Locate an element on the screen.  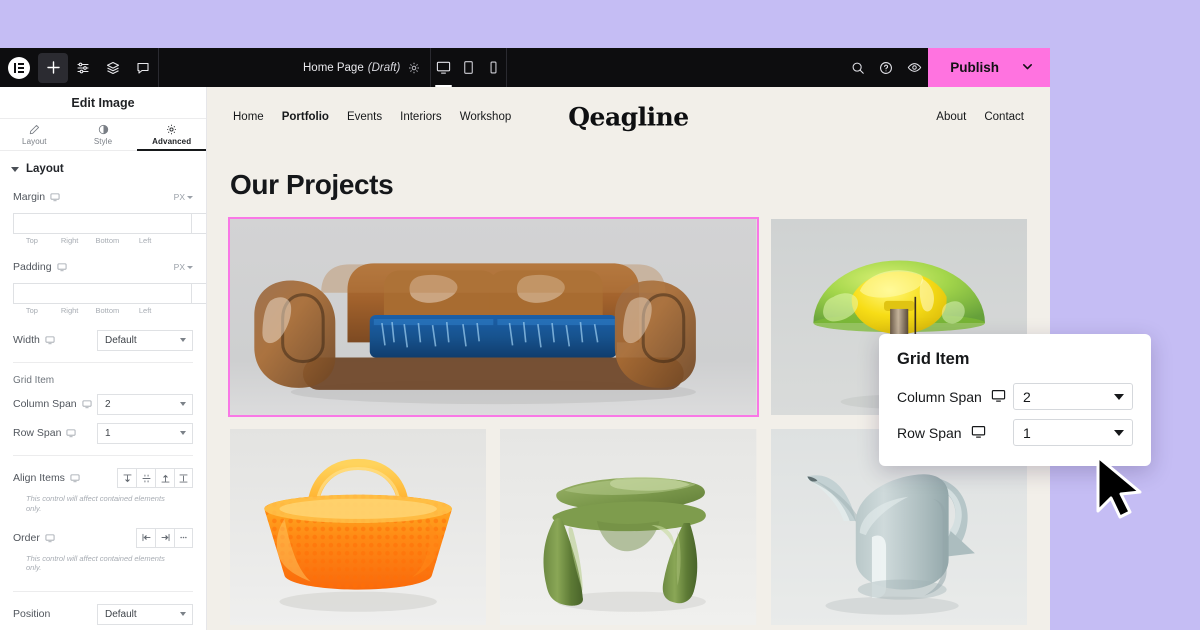
nav-link-about: About is located at coordinates (951, 117).